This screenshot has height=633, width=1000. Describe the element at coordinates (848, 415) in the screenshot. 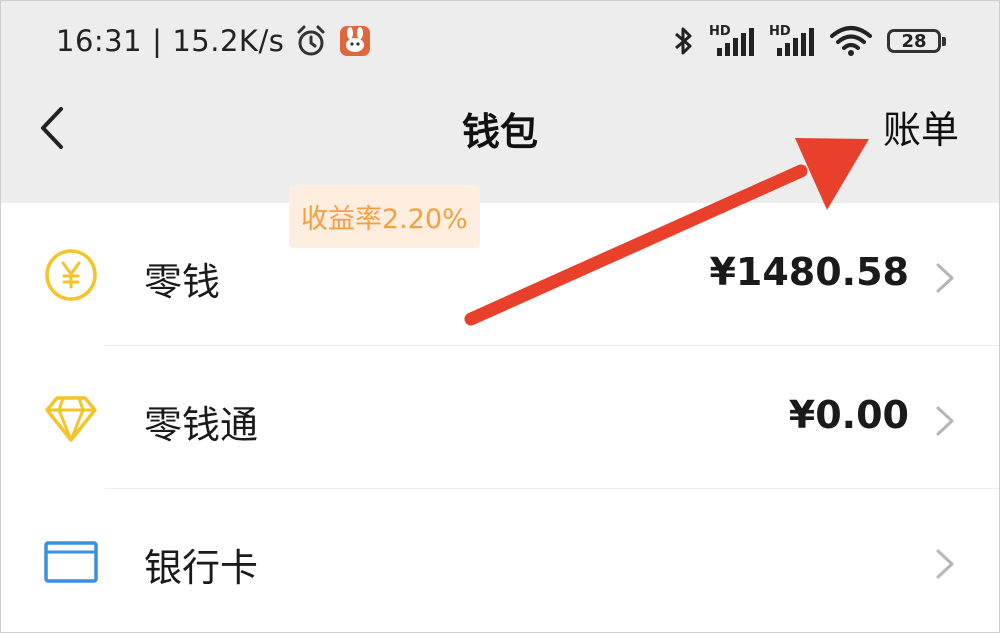

I see `wallet-item-amount: ¥0.00` at that location.